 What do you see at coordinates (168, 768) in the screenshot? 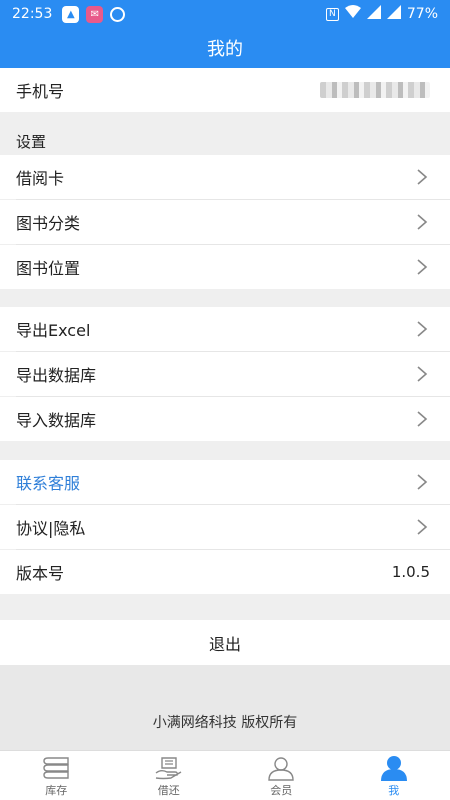
I see `hand-book-icon` at bounding box center [168, 768].